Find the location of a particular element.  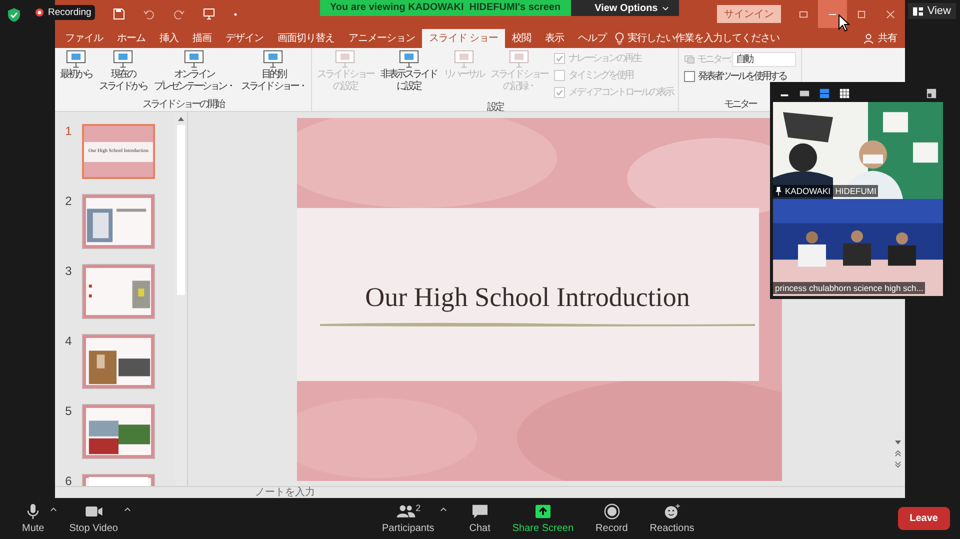

chevron-icon is located at coordinates (665, 8).